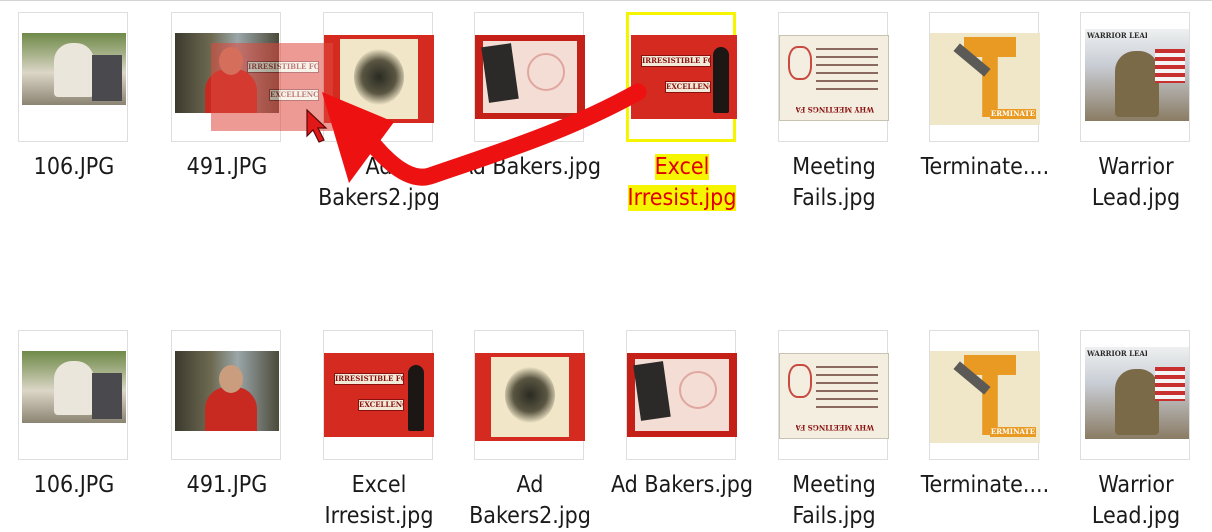 The width and height of the screenshot is (1212, 532). I want to click on drag-annotation-overlay, so click(476, 134).